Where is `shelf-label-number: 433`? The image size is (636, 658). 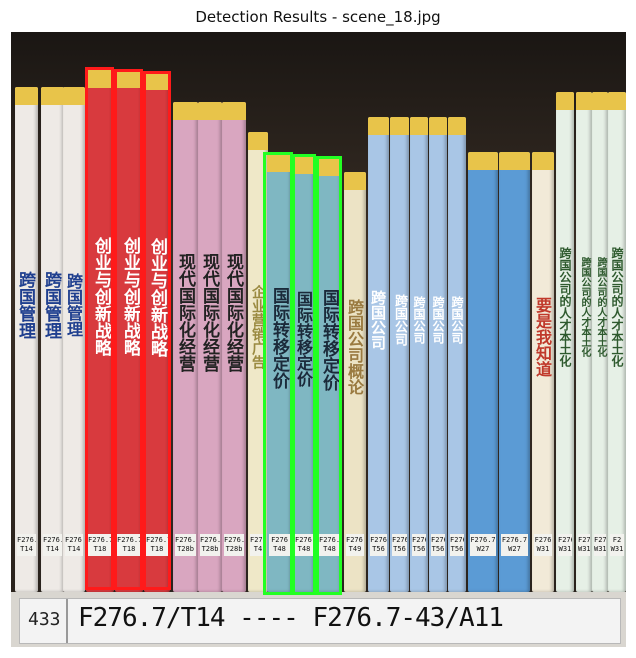
shelf-label-number: 433 is located at coordinates (44, 619).